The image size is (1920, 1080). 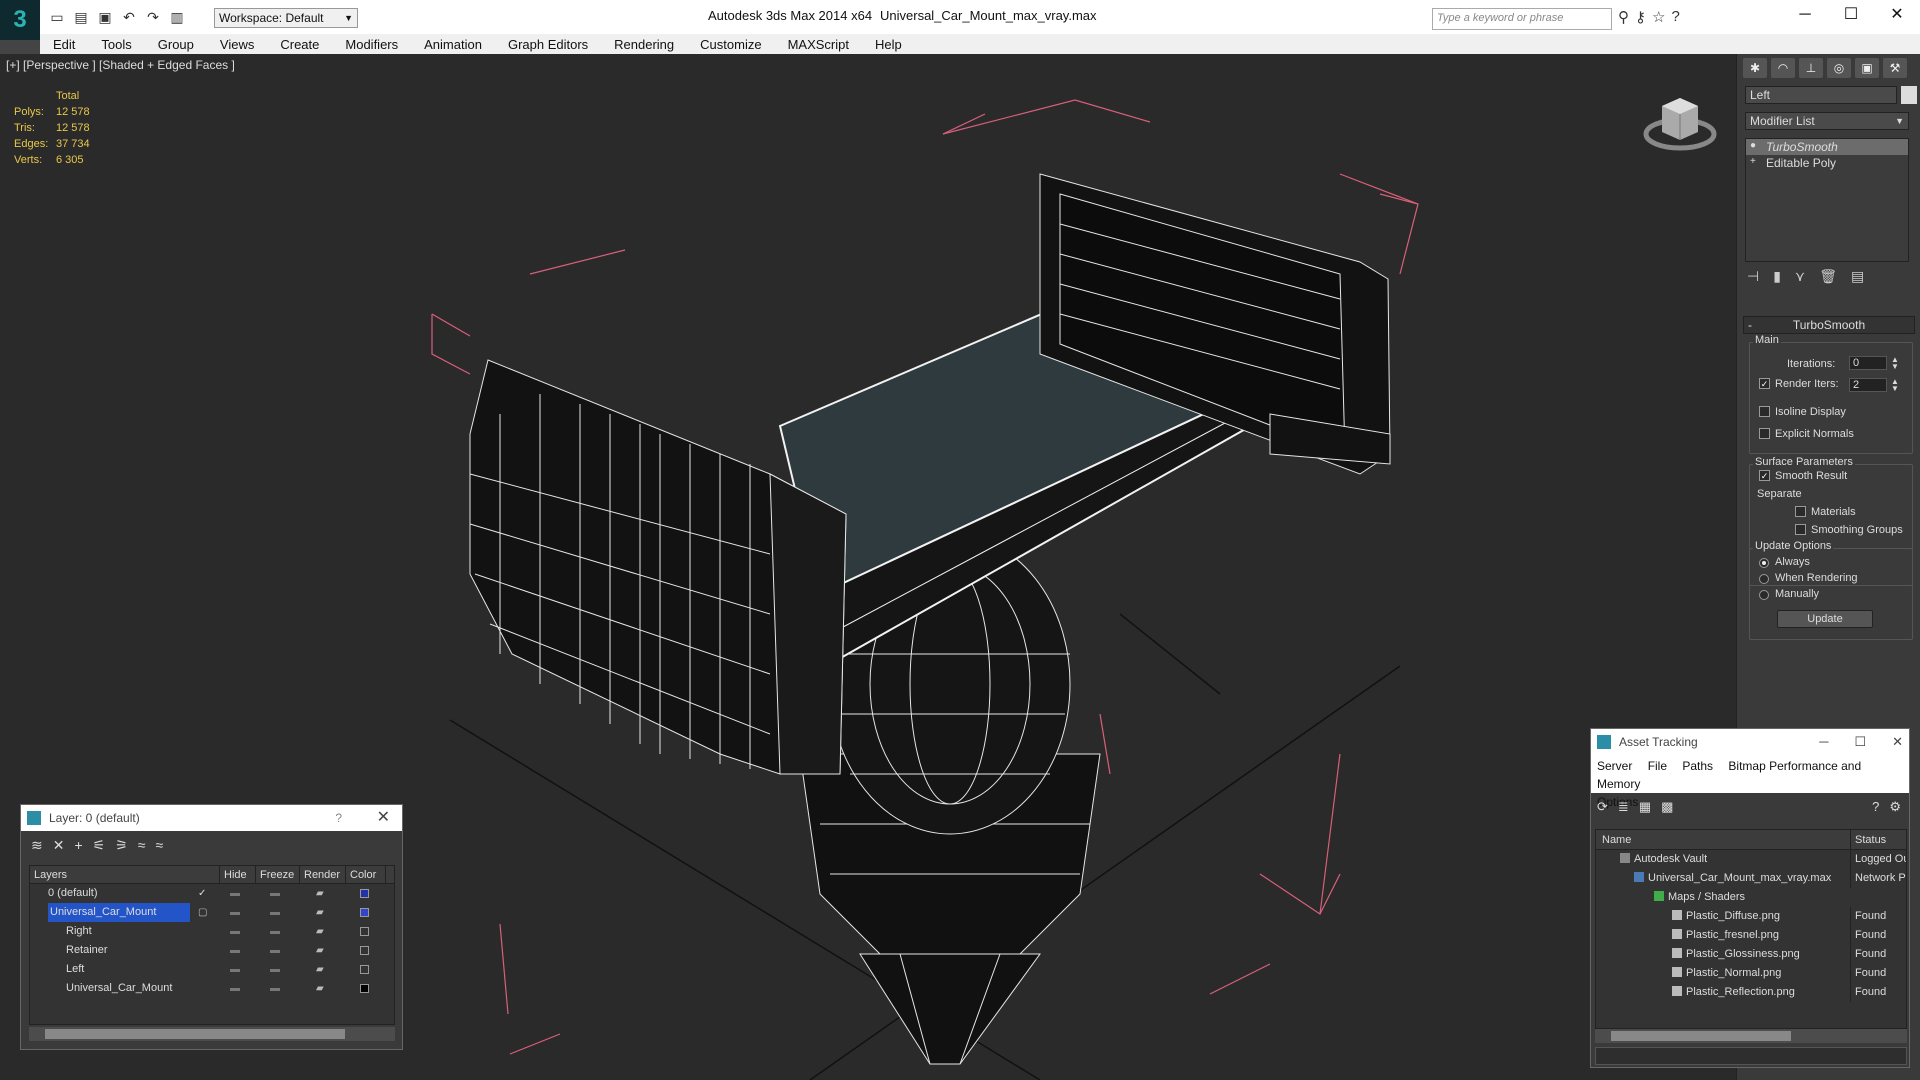 I want to click on horizontal-scrollbar, so click(x=1751, y=1036).